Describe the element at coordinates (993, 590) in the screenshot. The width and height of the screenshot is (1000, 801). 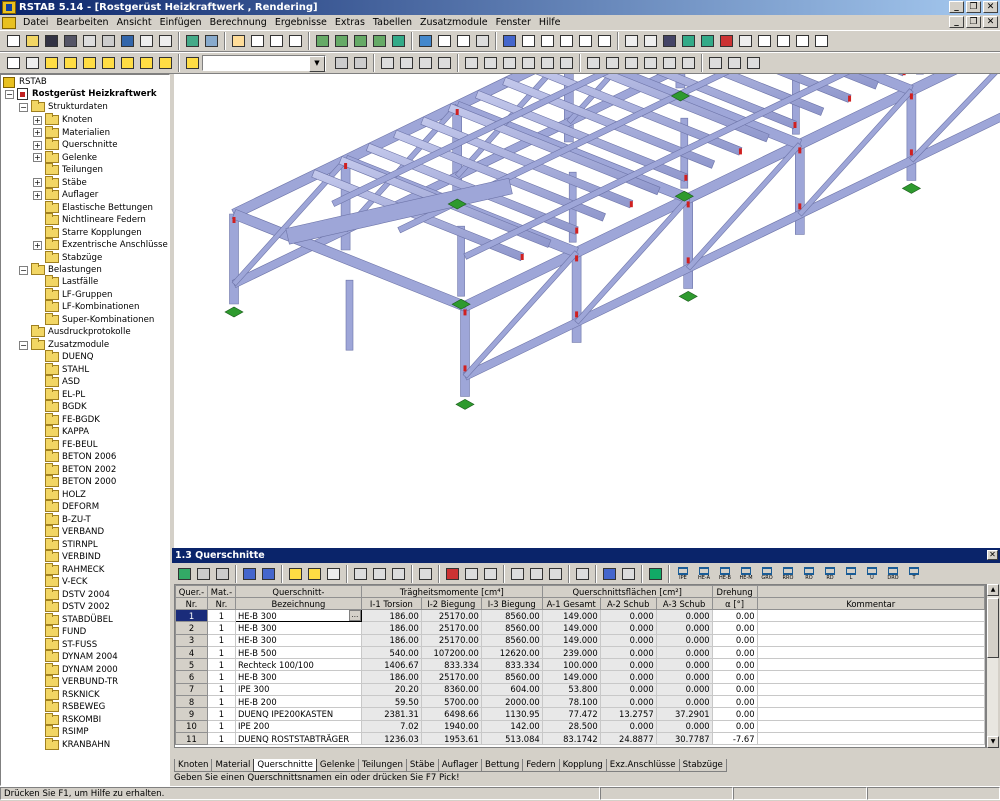
I see `scroll-up-icon: ▲` at that location.